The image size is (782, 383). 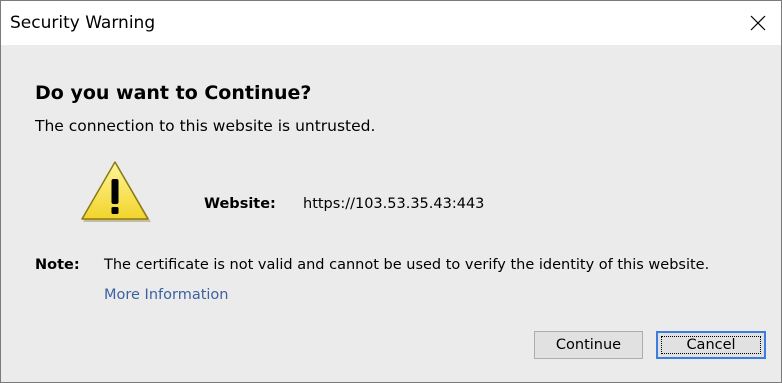 What do you see at coordinates (391, 23) in the screenshot?
I see `title-bar: Security Warning` at bounding box center [391, 23].